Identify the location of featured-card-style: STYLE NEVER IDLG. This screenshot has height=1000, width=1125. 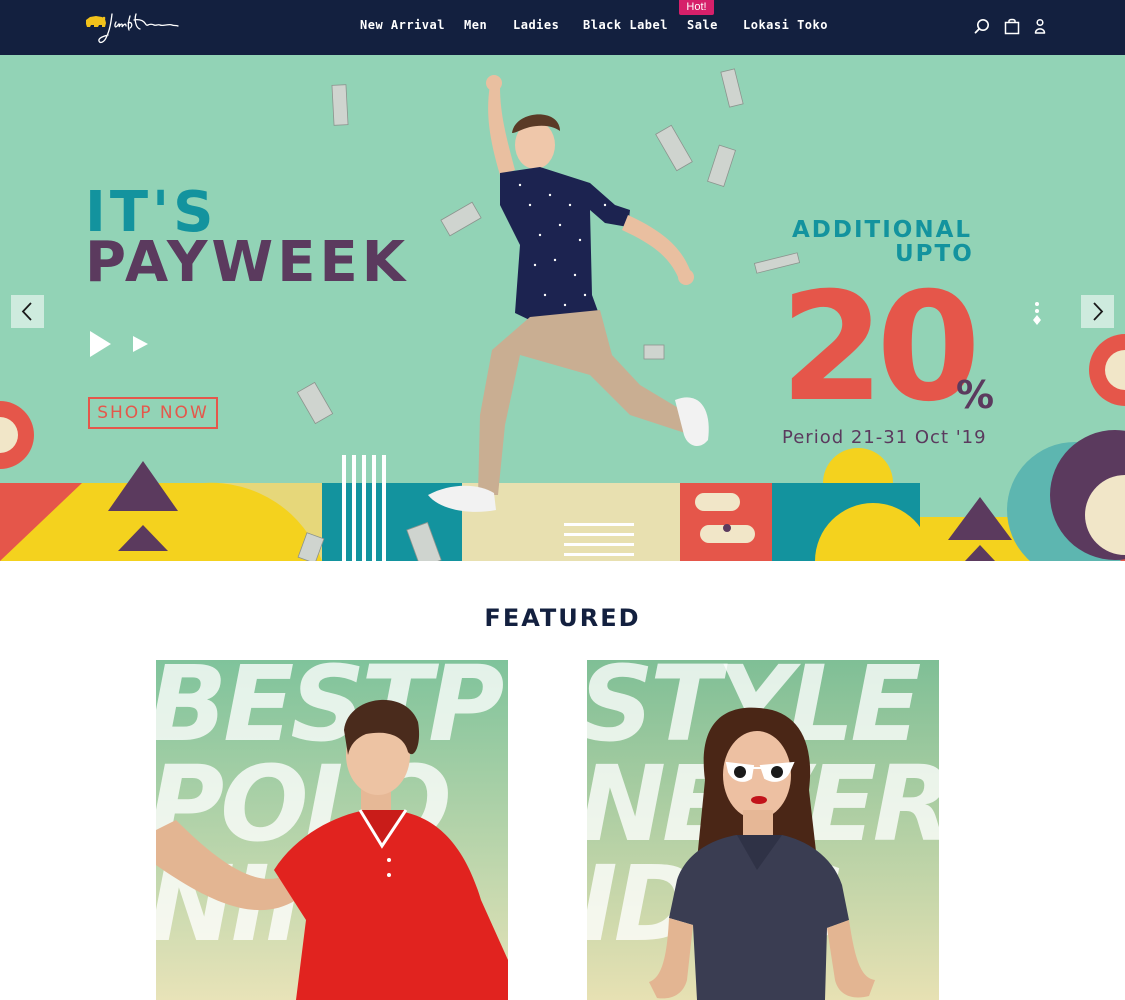
(763, 830).